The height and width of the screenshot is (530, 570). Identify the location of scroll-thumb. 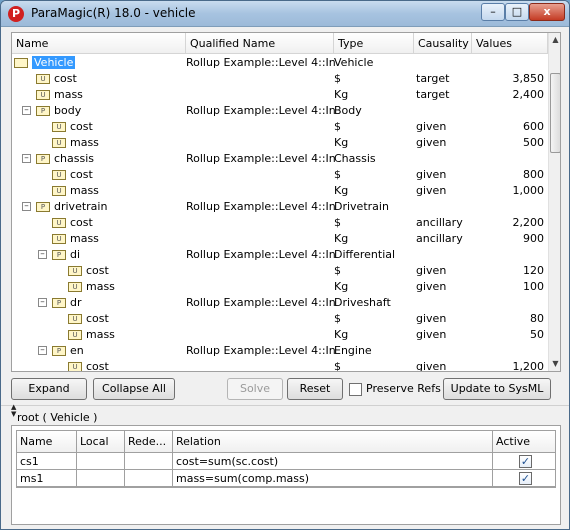
(555, 113).